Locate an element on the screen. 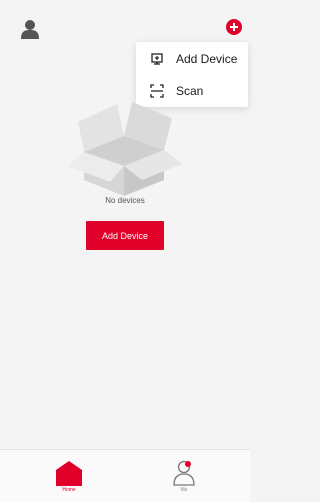 The width and height of the screenshot is (320, 502). notification-dot is located at coordinates (188, 464).